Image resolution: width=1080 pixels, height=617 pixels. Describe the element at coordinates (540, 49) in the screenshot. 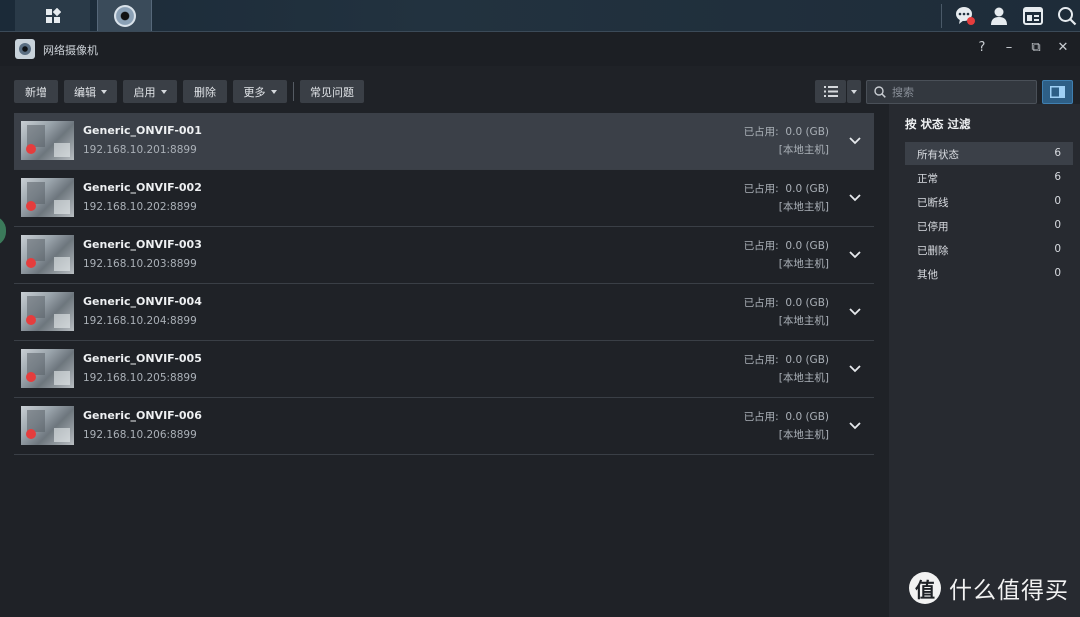

I see `window-titlebar: 网络摄像机 ? – ⧉ ✕` at that location.